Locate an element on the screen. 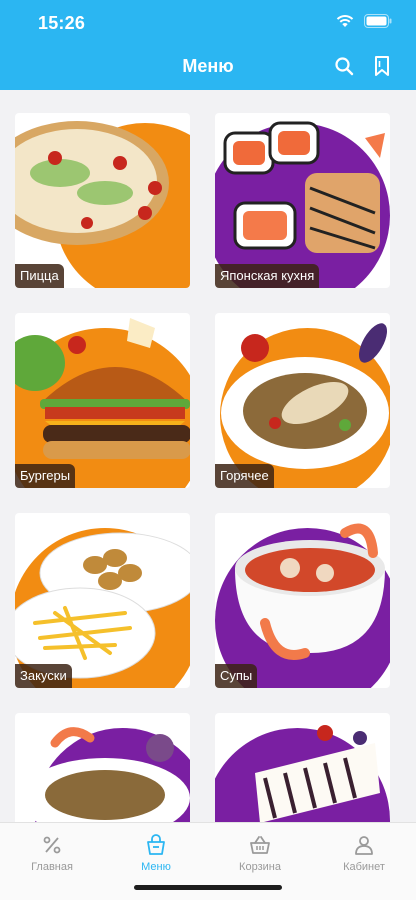 This screenshot has width=416, height=900. category-label: Супы is located at coordinates (236, 676).